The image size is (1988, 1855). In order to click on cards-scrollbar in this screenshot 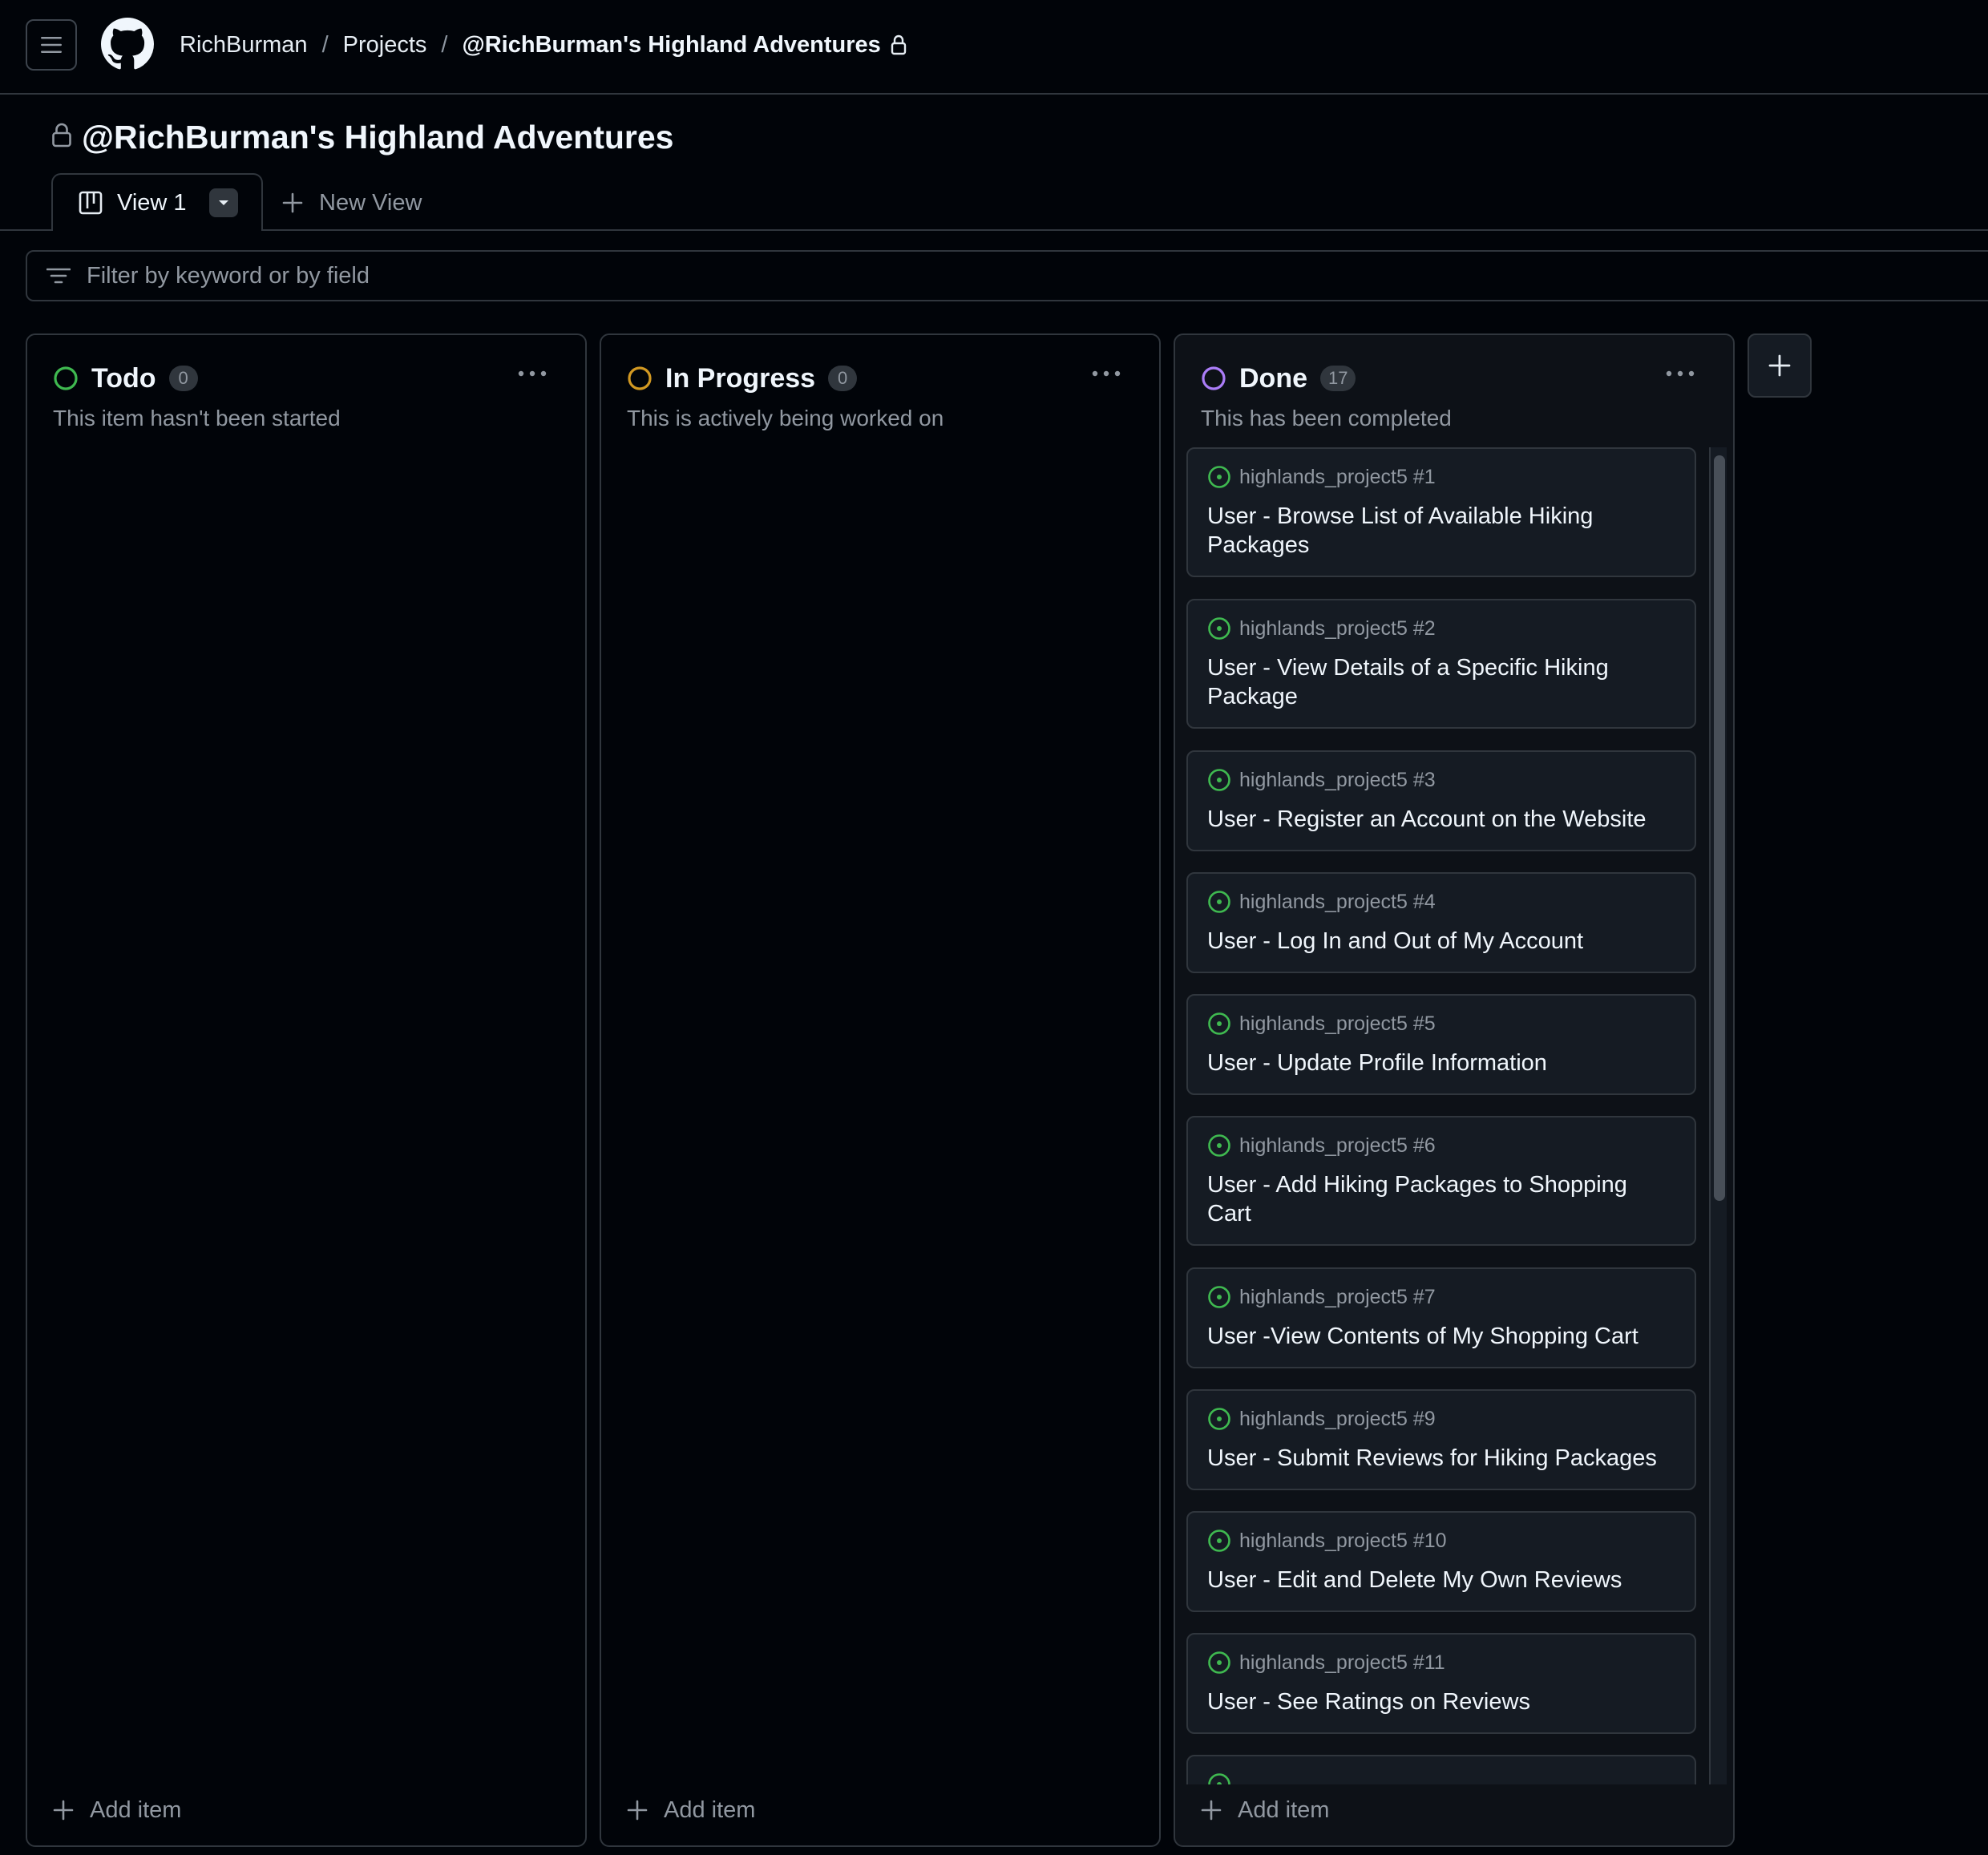, I will do `click(1718, 1115)`.